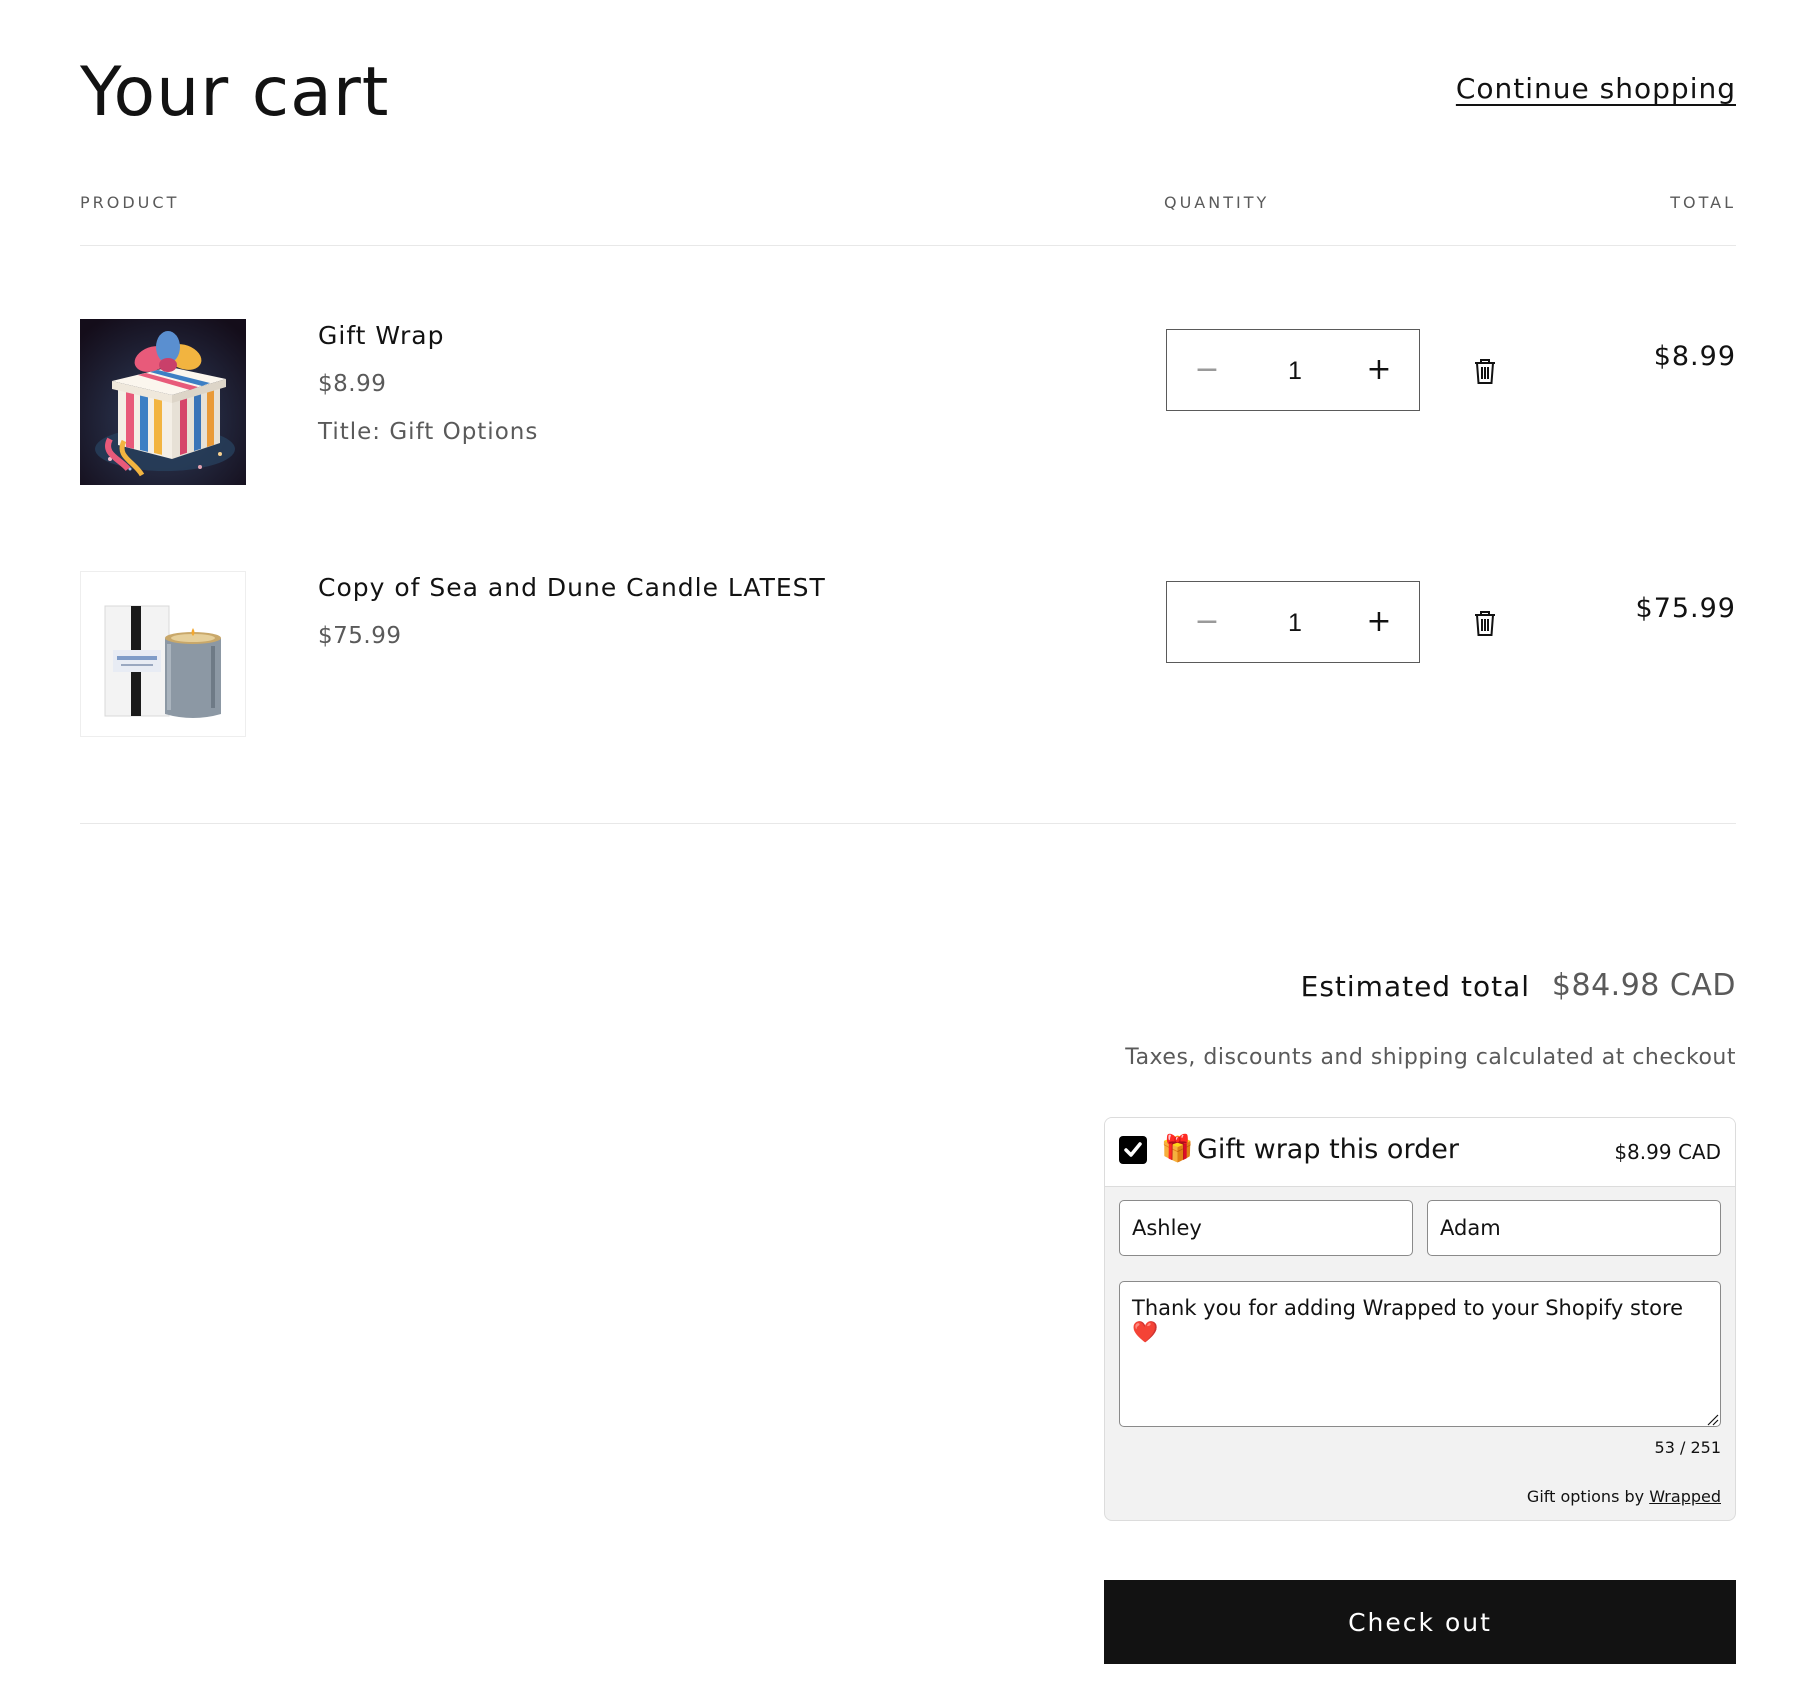 This screenshot has width=1800, height=1708. I want to click on line-total: $8.99, so click(1694, 356).